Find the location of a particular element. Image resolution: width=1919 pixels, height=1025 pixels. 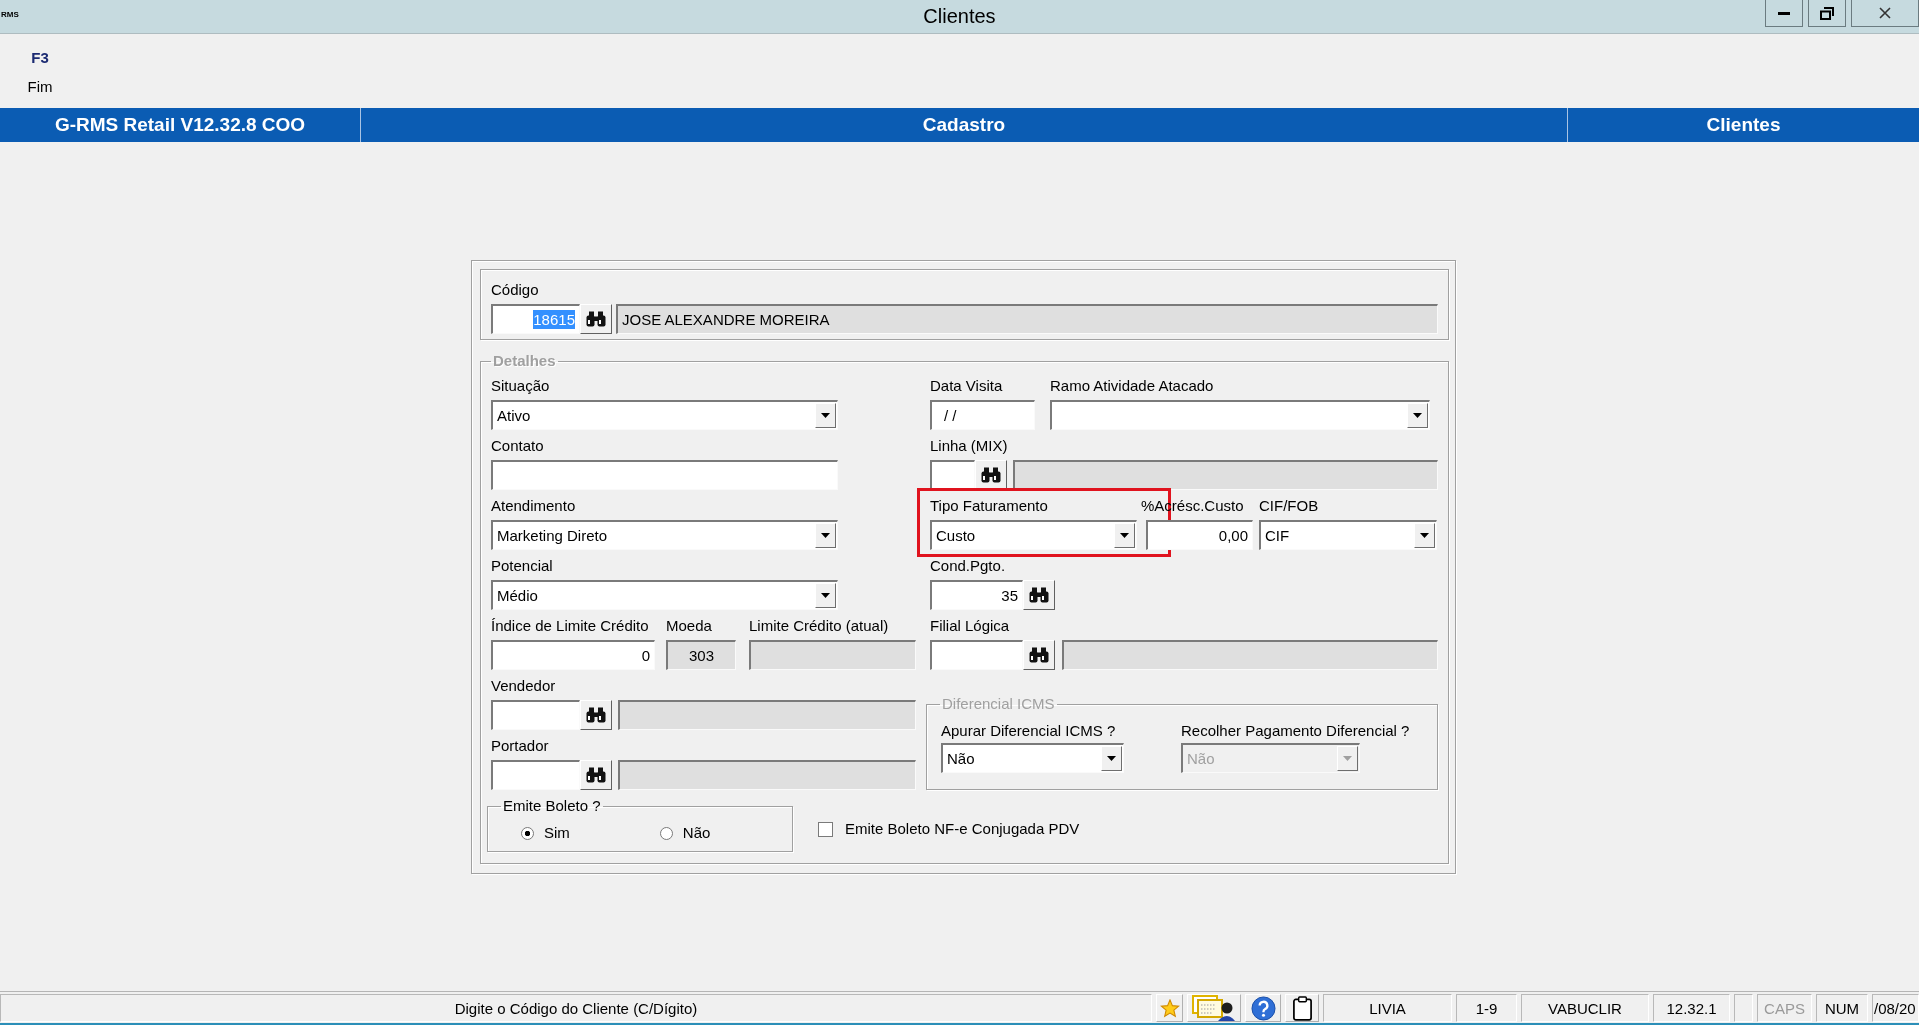

dropdown: Não is located at coordinates (1032, 758).